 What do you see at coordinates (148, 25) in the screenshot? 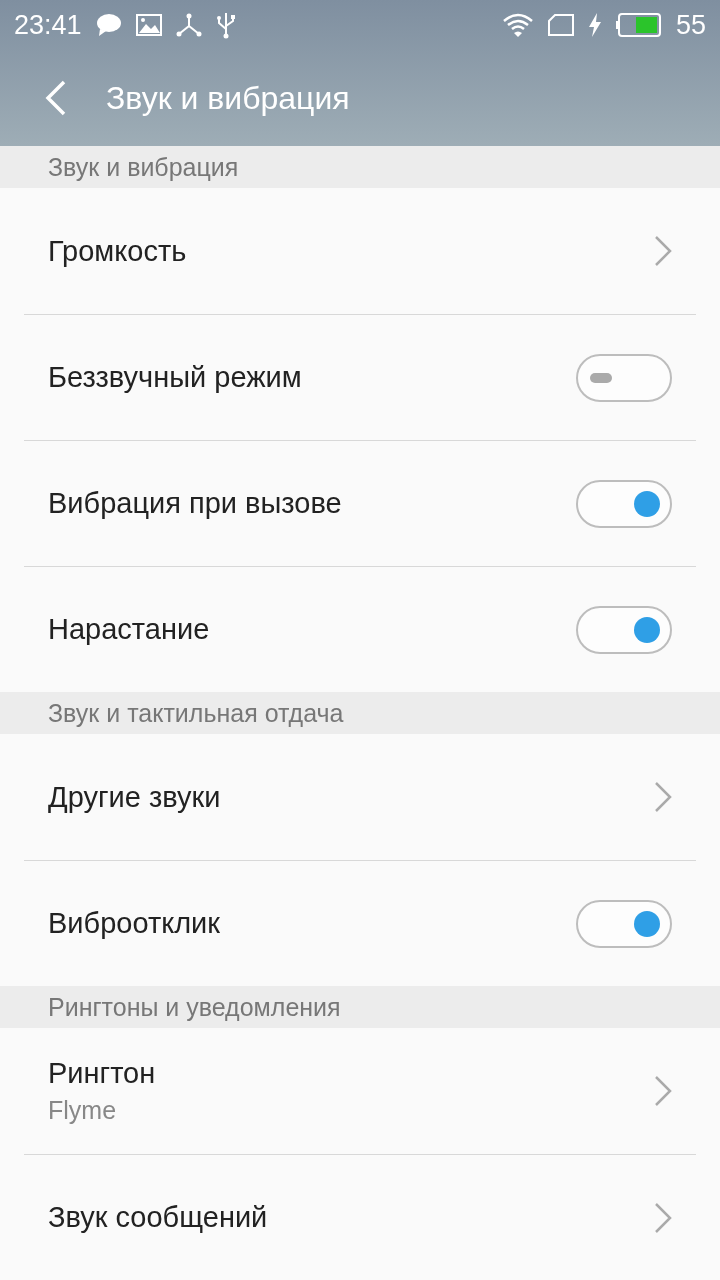
I see `image-icon` at bounding box center [148, 25].